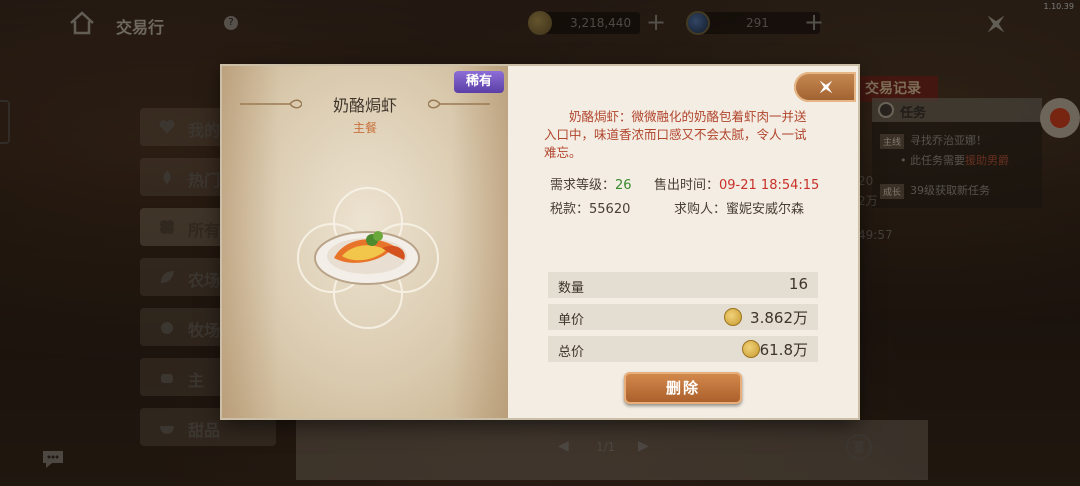  I want to click on quantity-row: 数量 16, so click(683, 285).